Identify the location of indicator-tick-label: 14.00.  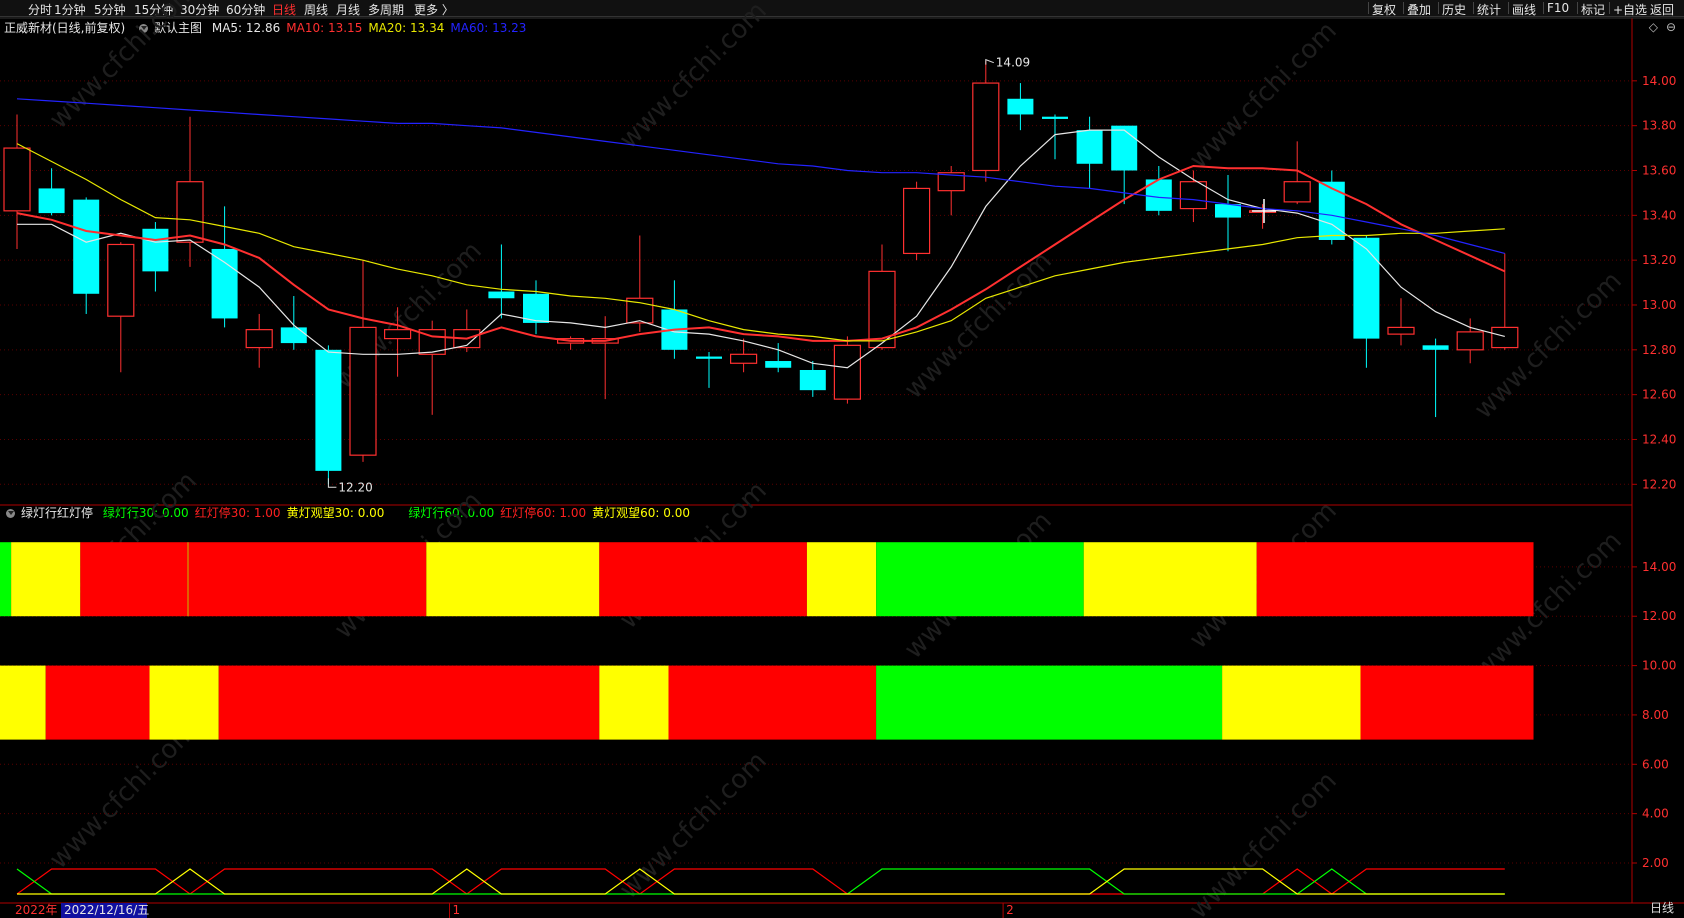
(1659, 567).